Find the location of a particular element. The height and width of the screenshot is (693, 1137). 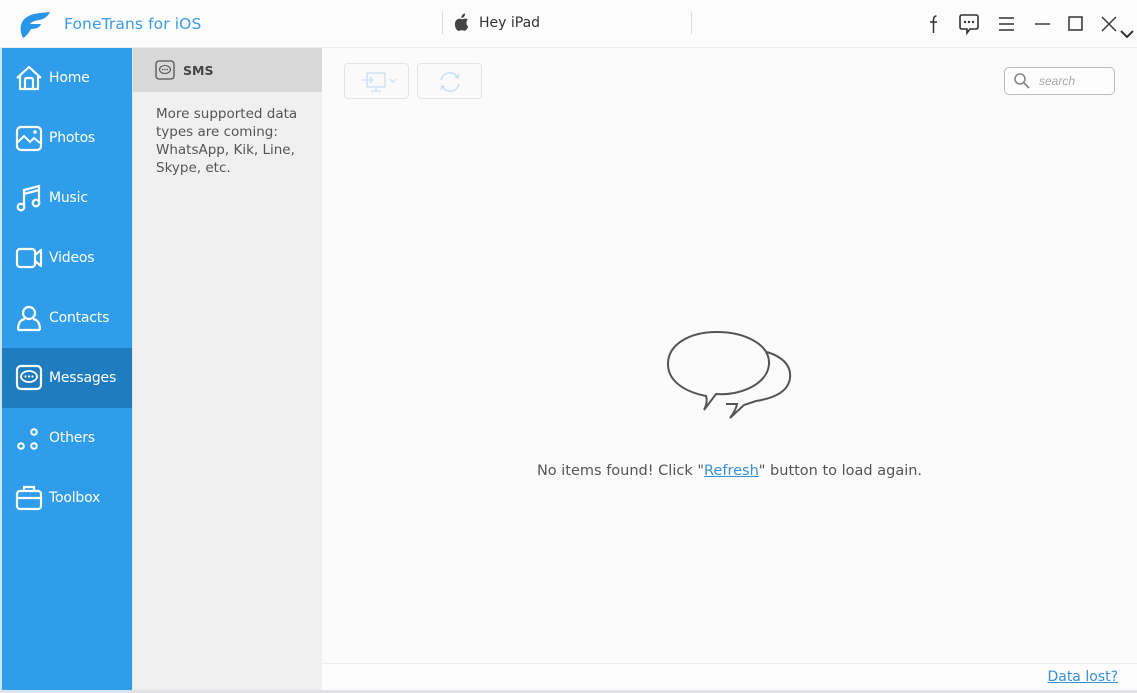

title-bar: FoneTrans for iOS Hey iPad is located at coordinates (568, 24).